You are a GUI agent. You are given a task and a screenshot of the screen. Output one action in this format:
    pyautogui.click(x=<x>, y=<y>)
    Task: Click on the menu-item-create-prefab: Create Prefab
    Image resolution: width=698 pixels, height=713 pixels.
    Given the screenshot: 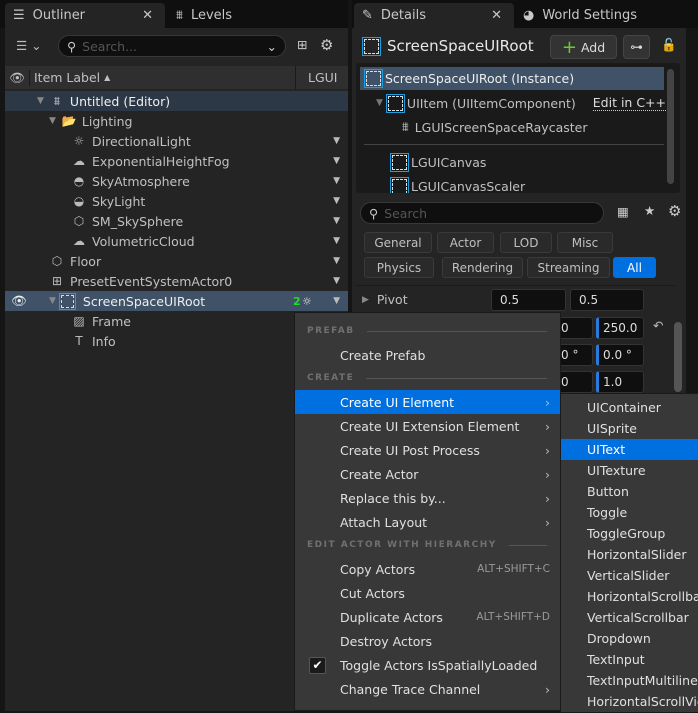 What is the action you would take?
    pyautogui.click(x=427, y=355)
    